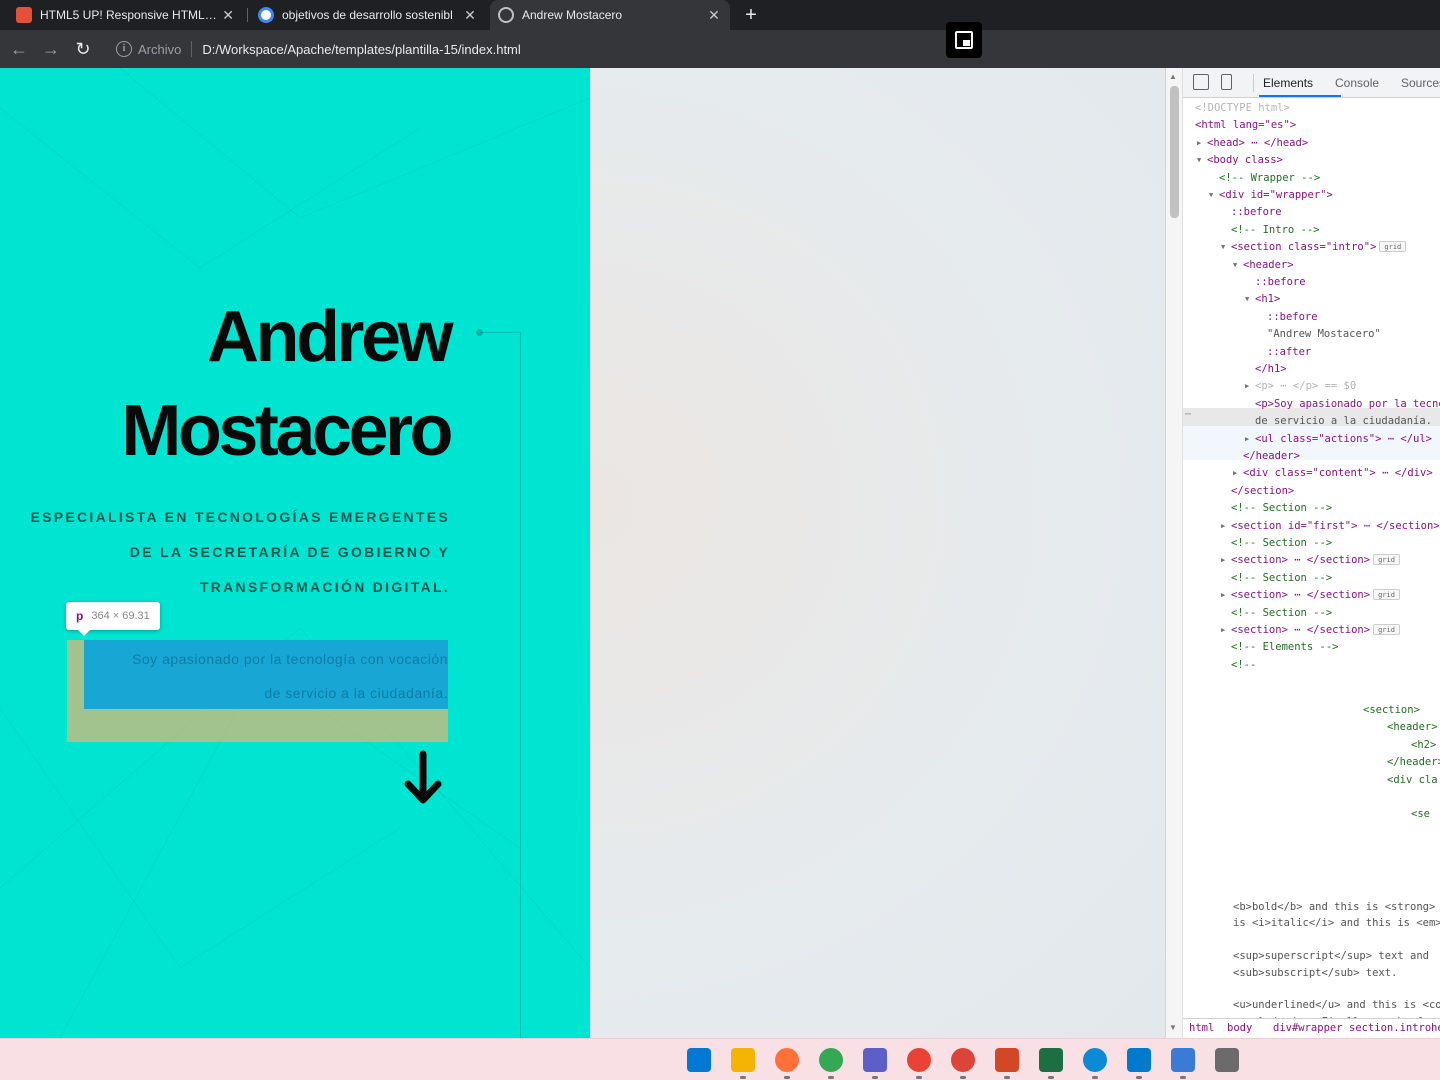  I want to click on scrollbar-thumb, so click(1174, 152).